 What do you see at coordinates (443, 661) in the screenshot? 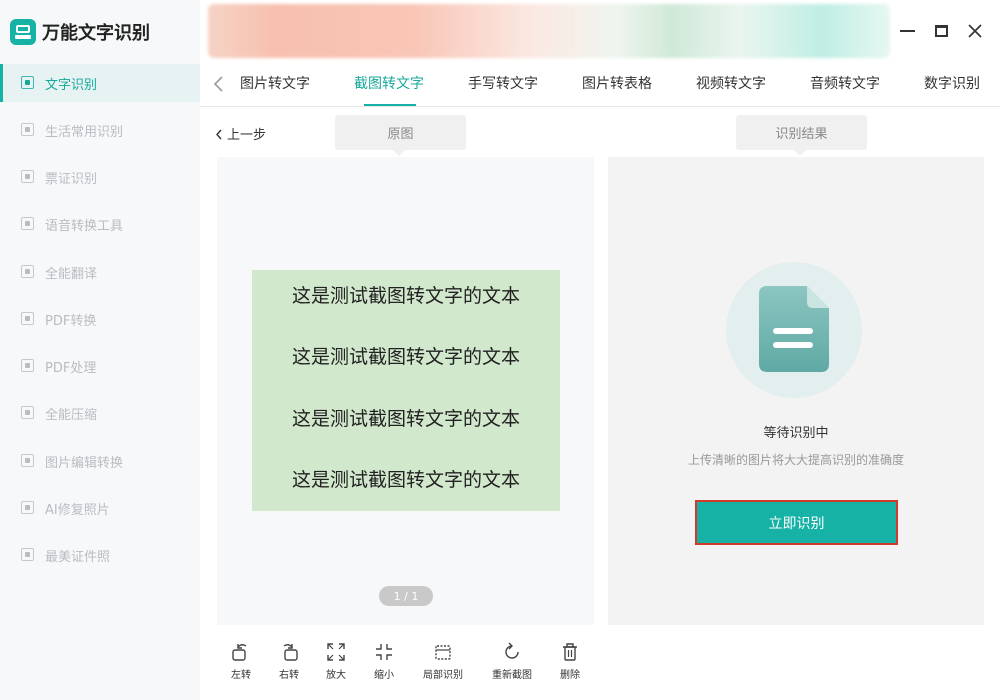
I see `partial-recognize-button: 局部识别` at bounding box center [443, 661].